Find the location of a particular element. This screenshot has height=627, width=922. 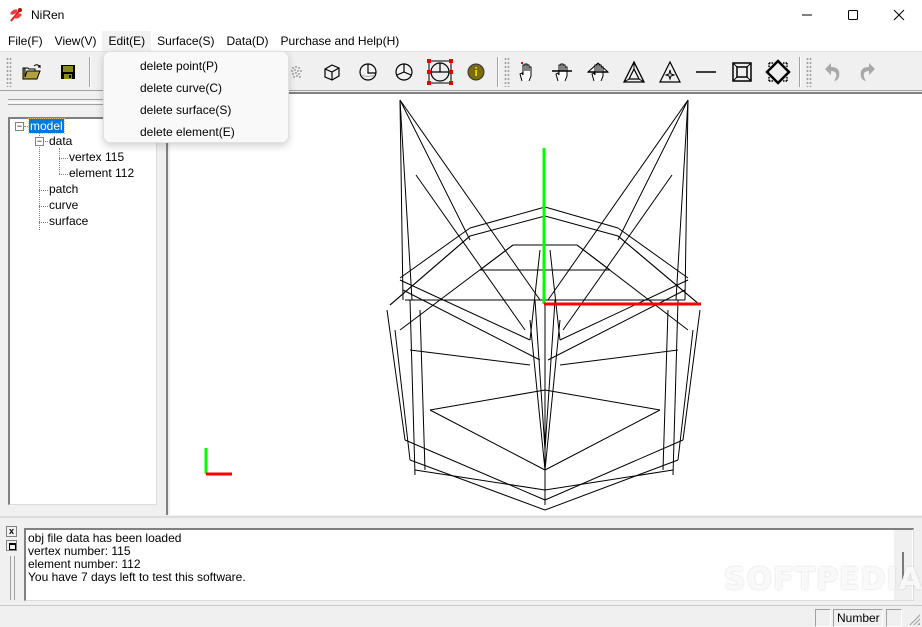

tree-node-model: model is located at coordinates (46, 126).